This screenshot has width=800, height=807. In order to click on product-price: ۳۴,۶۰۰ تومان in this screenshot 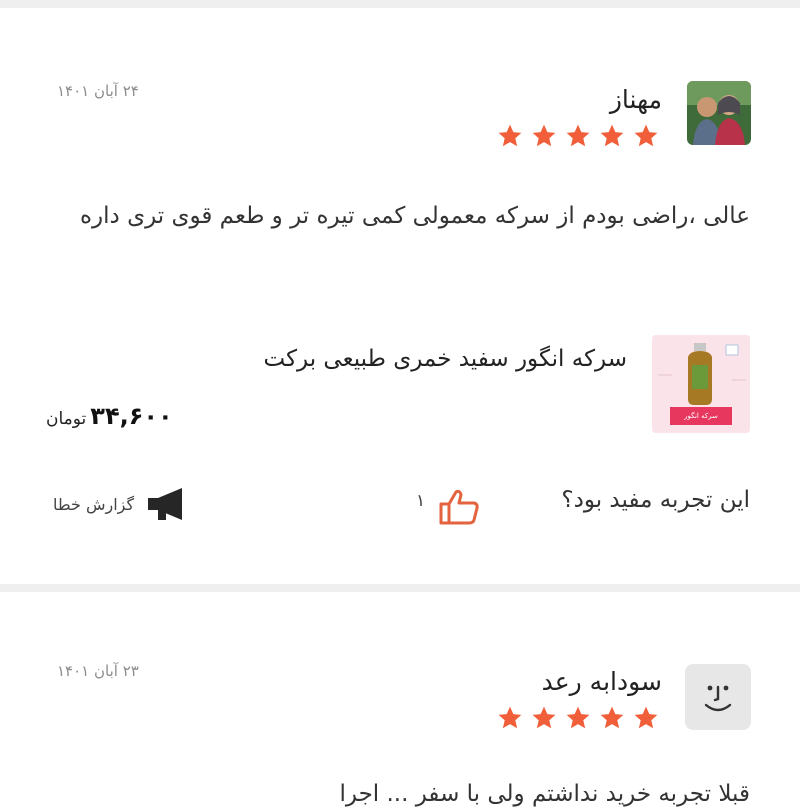, I will do `click(109, 416)`.